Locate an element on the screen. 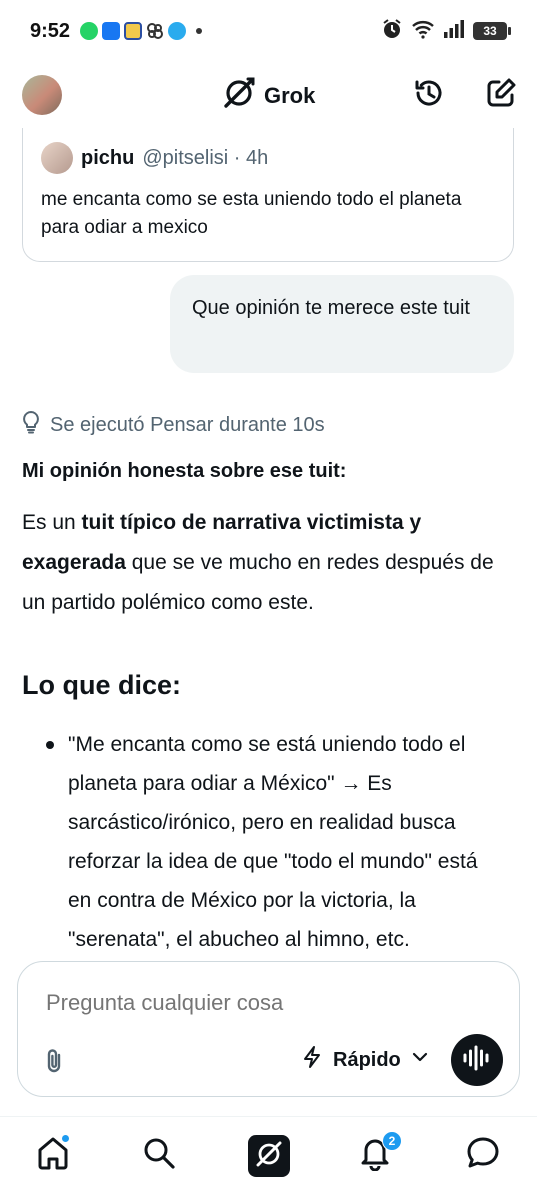  response-heading: Mi opinión honesta sobre ese tuit: is located at coordinates (184, 471).